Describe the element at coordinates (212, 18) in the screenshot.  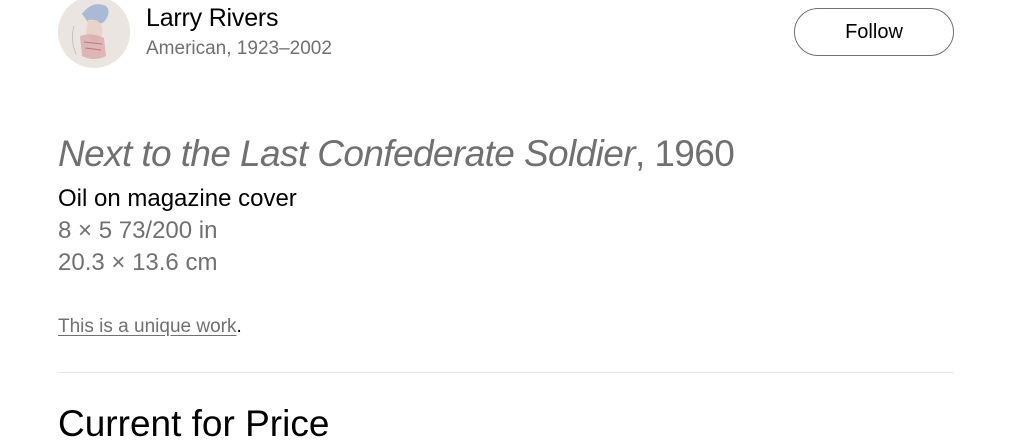
I see `artist-name: Larry Rivers` at that location.